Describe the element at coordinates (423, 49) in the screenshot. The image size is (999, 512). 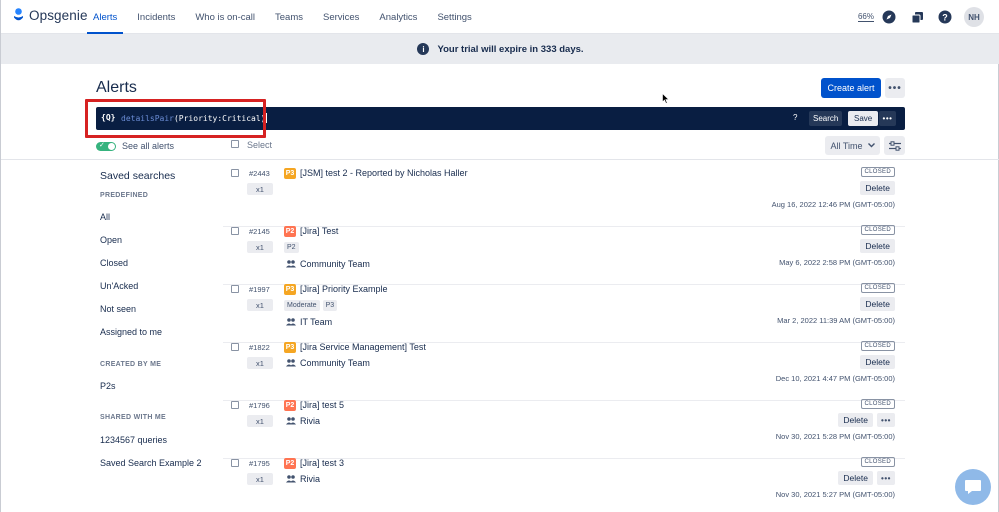
I see `info-icon: i` at that location.